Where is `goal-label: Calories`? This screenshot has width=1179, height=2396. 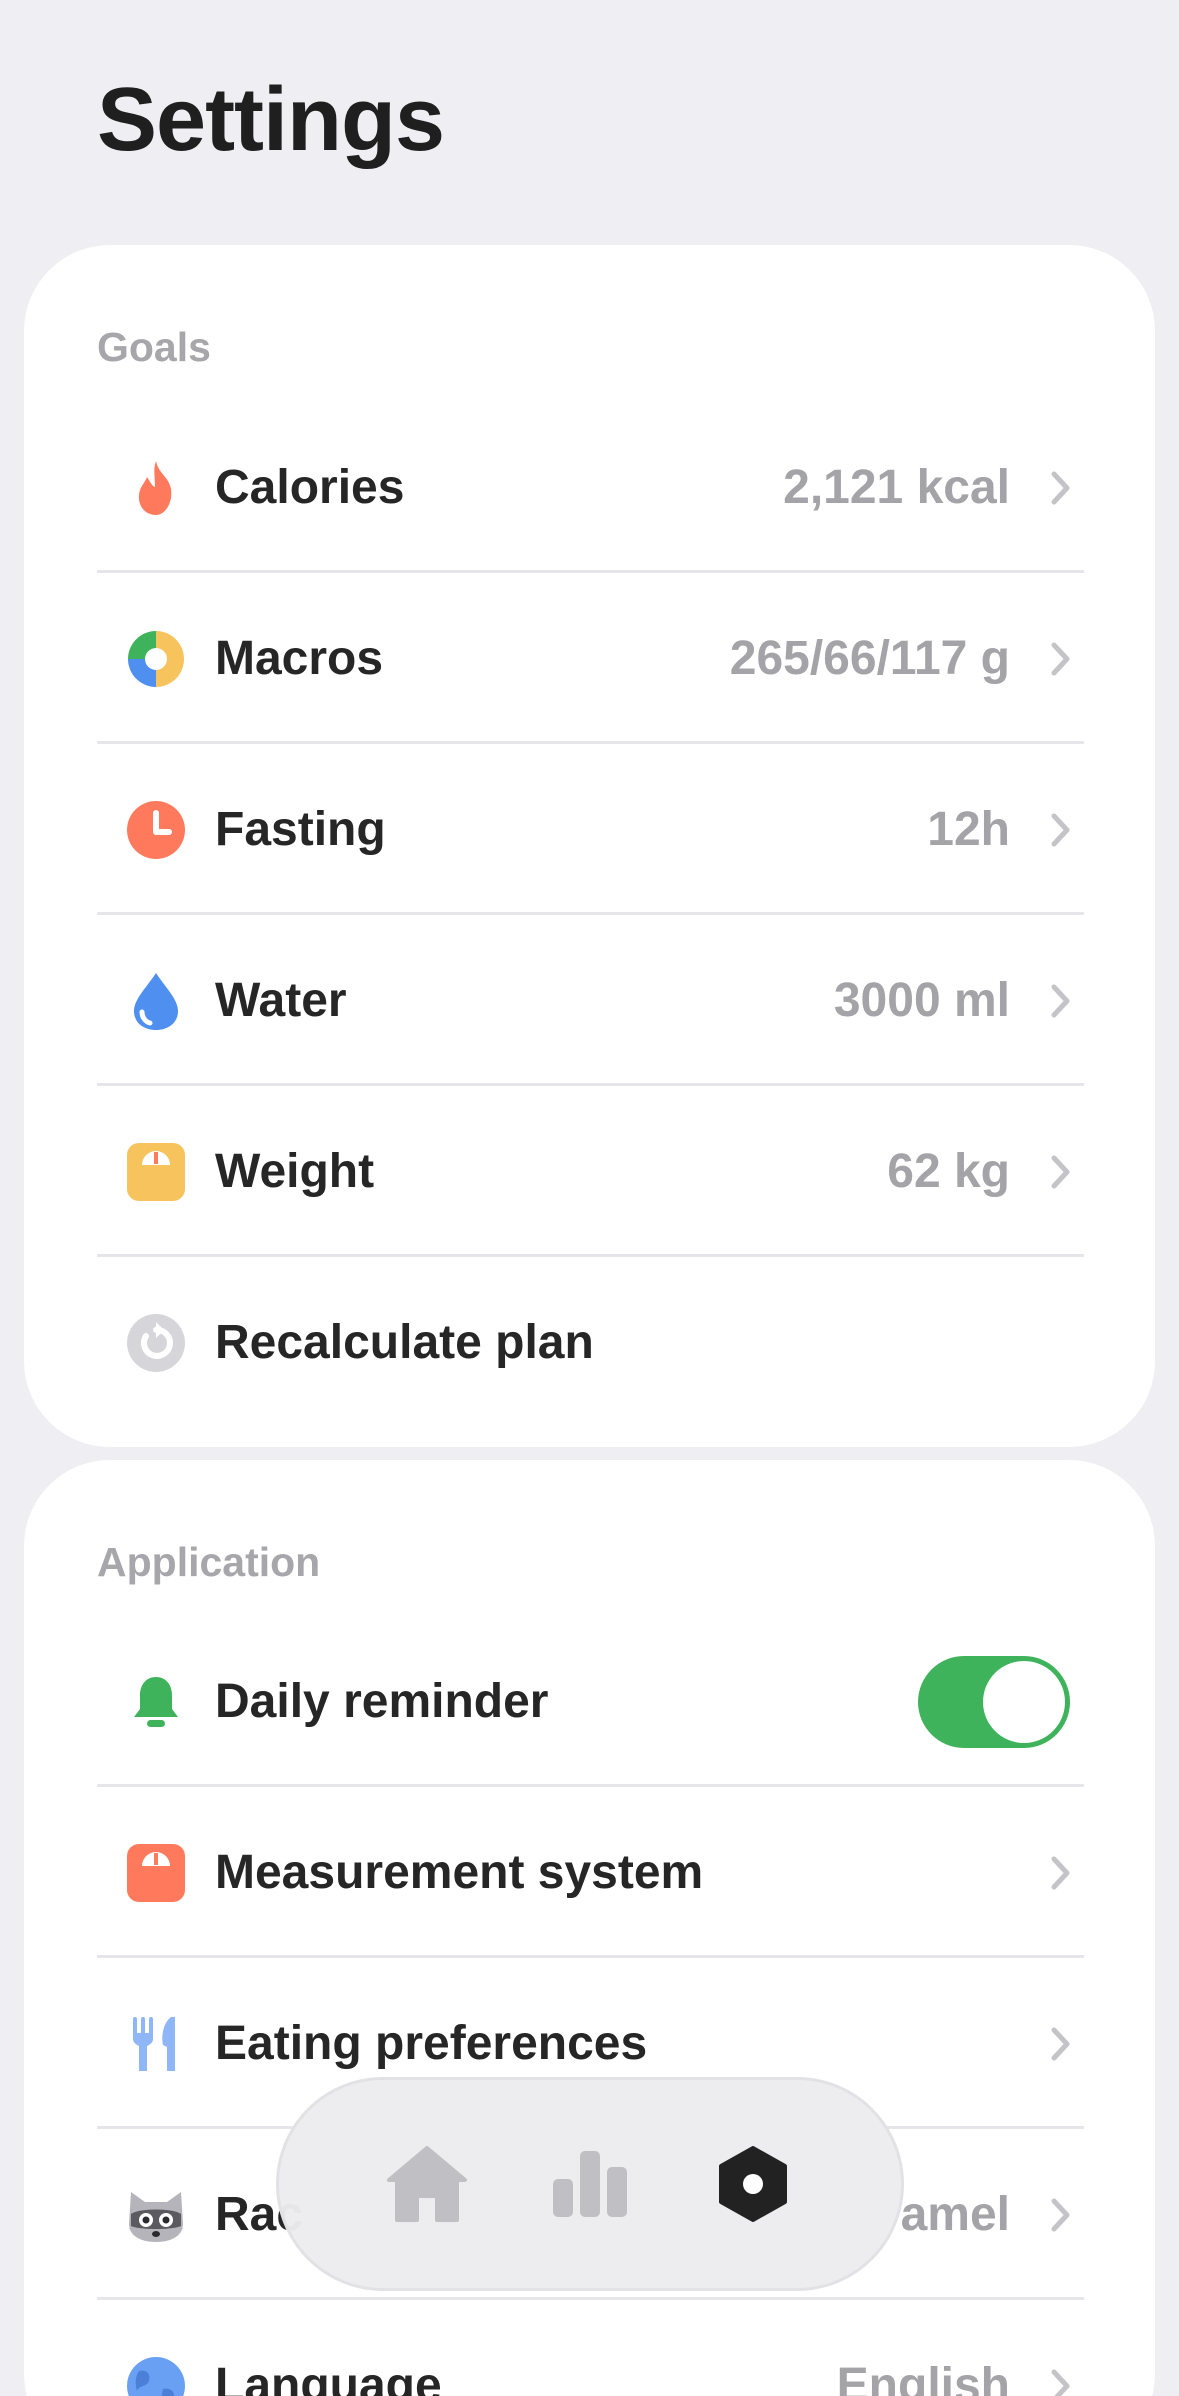 goal-label: Calories is located at coordinates (310, 487).